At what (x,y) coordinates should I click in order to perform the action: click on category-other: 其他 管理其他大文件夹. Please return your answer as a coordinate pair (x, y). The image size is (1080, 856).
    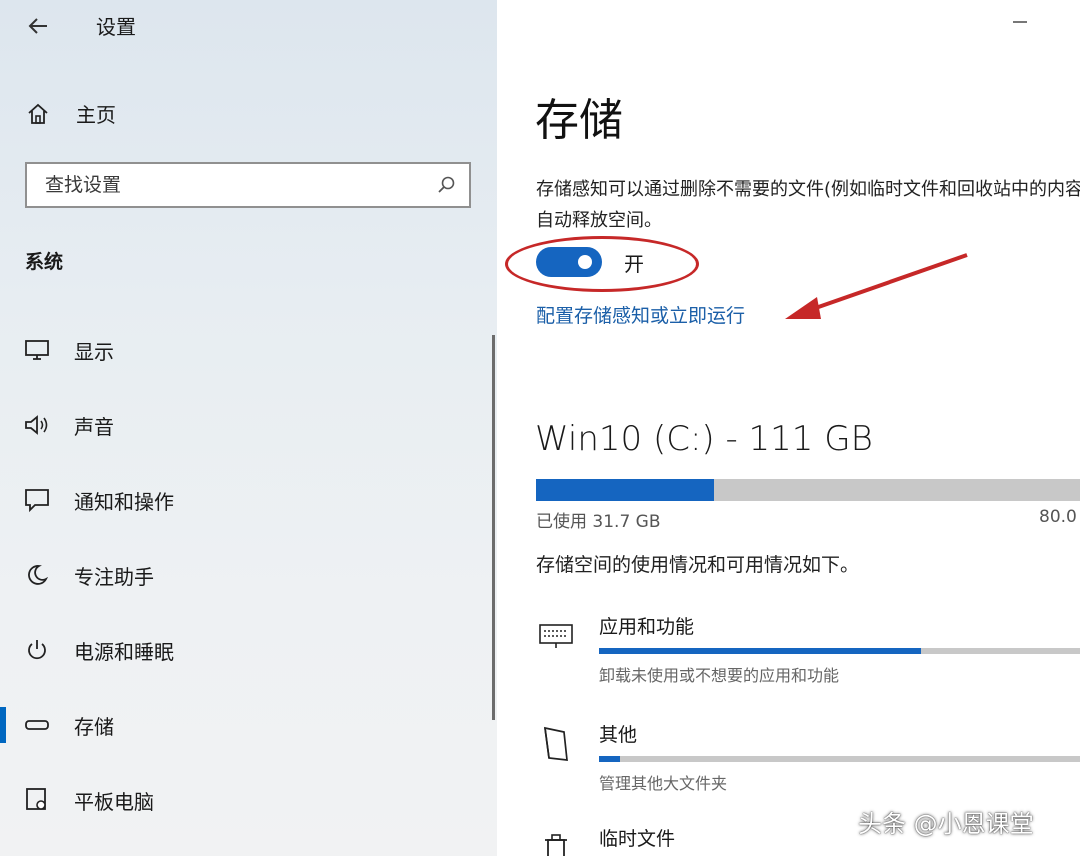
    Looking at the image, I should click on (808, 760).